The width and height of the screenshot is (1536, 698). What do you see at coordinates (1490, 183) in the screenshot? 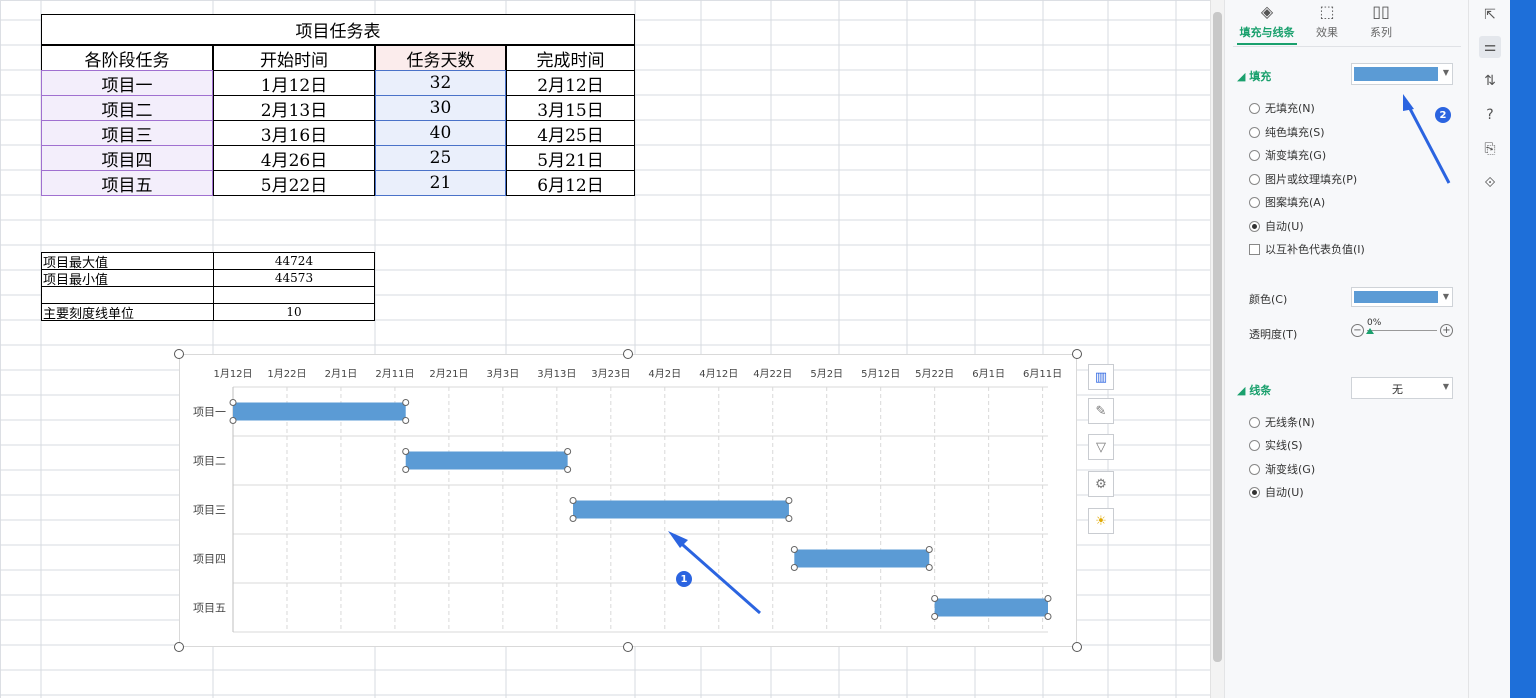
I see `share-icon: ⟐` at bounding box center [1490, 183].